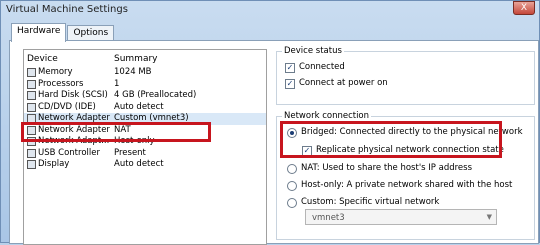 This screenshot has width=540, height=245. What do you see at coordinates (31, 164) in the screenshot?
I see `display-icon` at bounding box center [31, 164].